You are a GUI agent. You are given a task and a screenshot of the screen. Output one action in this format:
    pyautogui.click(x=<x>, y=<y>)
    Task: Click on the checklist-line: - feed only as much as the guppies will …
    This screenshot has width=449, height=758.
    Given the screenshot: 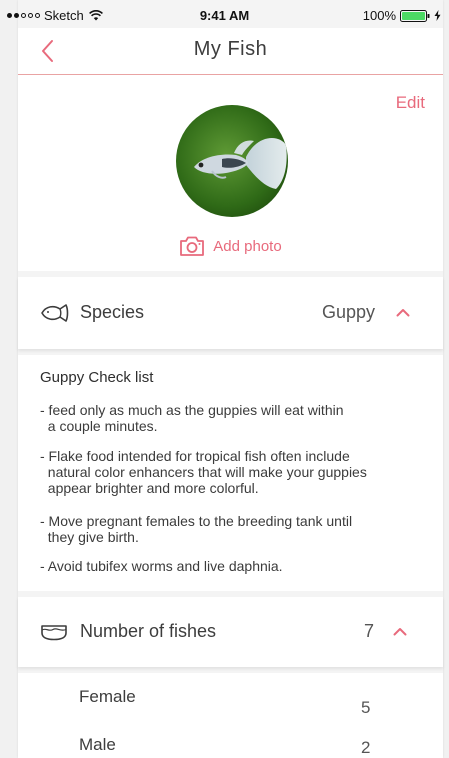 What is the action you would take?
    pyautogui.click(x=192, y=410)
    